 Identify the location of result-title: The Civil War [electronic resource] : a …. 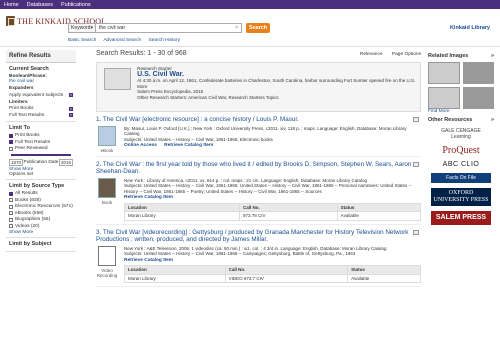
(201, 119).